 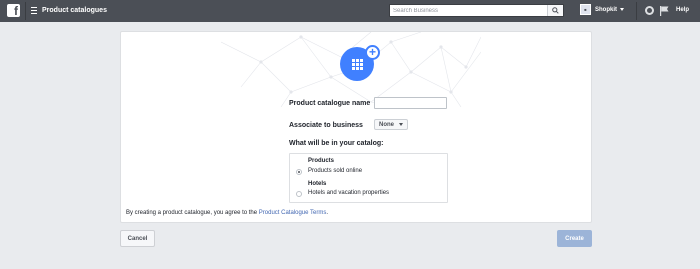 I want to click on account-name: Shopkit, so click(x=606, y=9).